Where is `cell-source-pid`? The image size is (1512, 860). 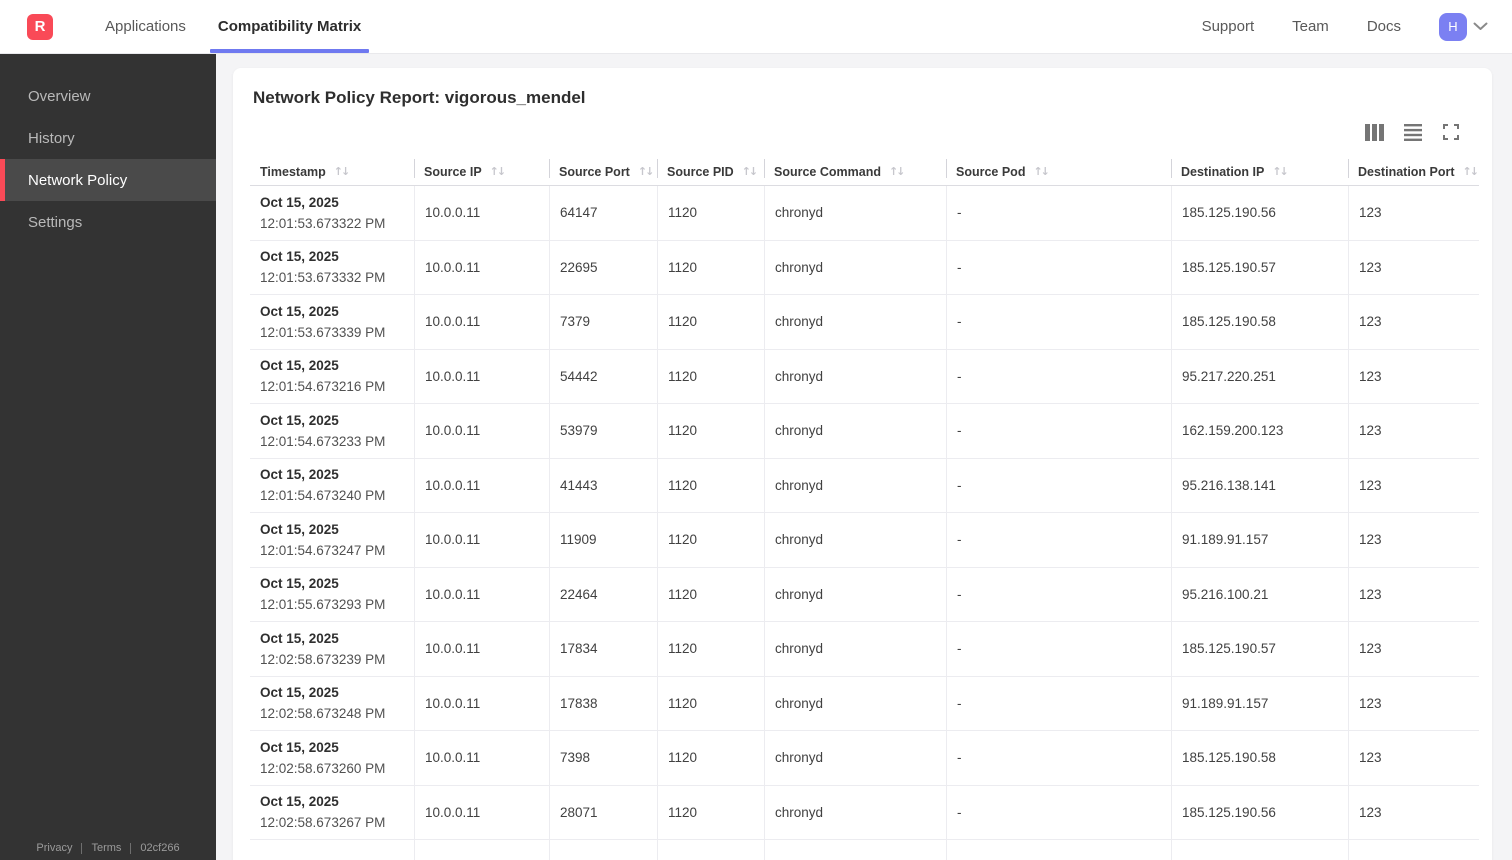 cell-source-pid is located at coordinates (710, 850).